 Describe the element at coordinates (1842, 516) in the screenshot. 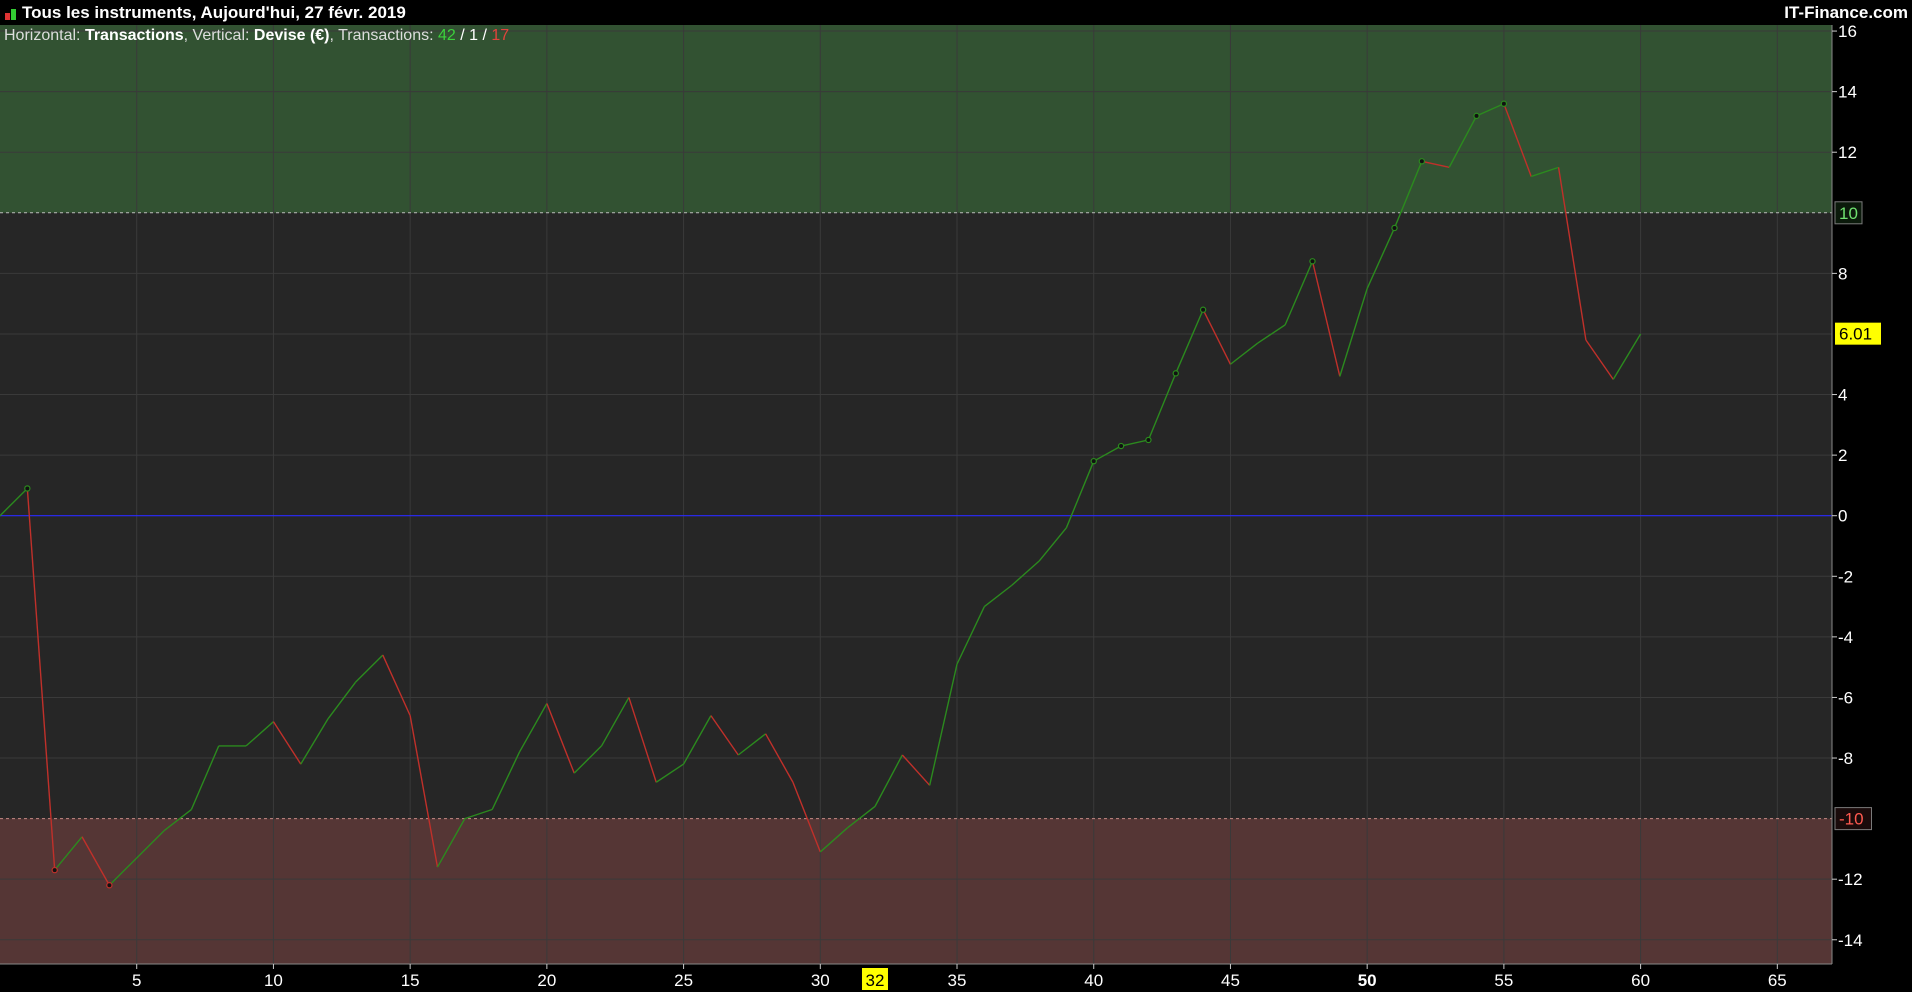

I see `y-tick-label: 0` at that location.